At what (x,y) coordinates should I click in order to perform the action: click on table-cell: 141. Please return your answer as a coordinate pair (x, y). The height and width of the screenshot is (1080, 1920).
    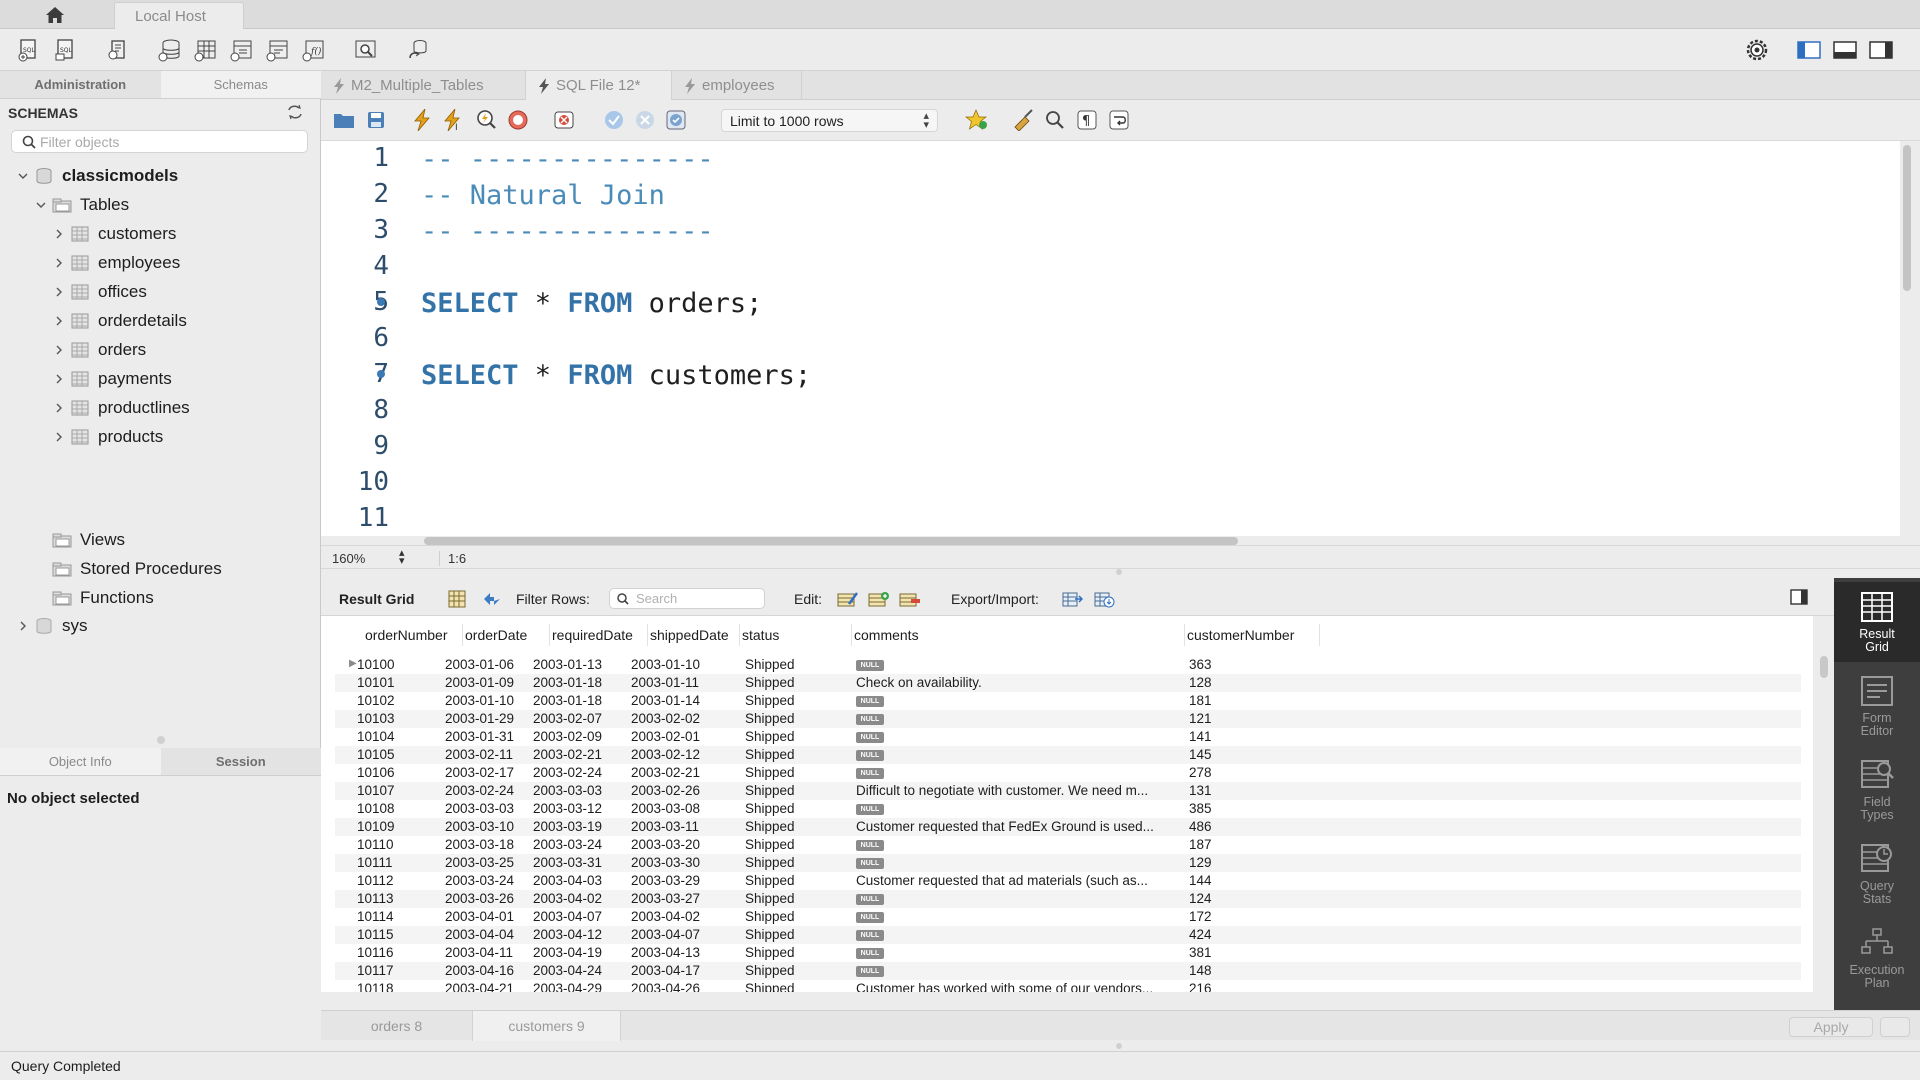
    Looking at the image, I should click on (1249, 736).